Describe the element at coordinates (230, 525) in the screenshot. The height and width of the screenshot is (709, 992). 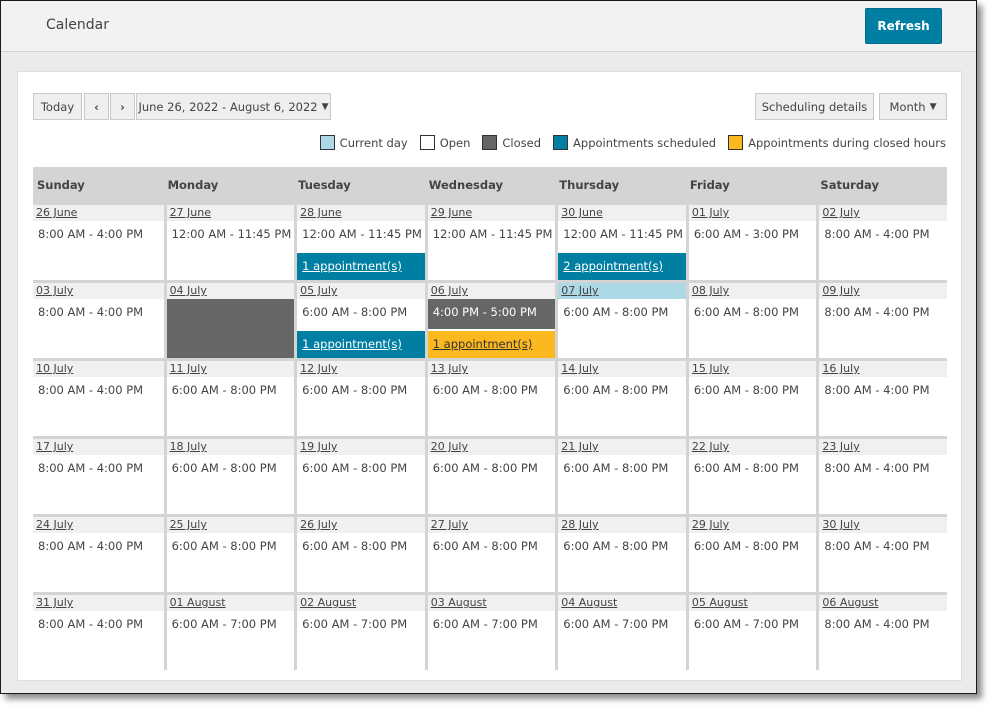
I see `date-bar: 25 July` at that location.